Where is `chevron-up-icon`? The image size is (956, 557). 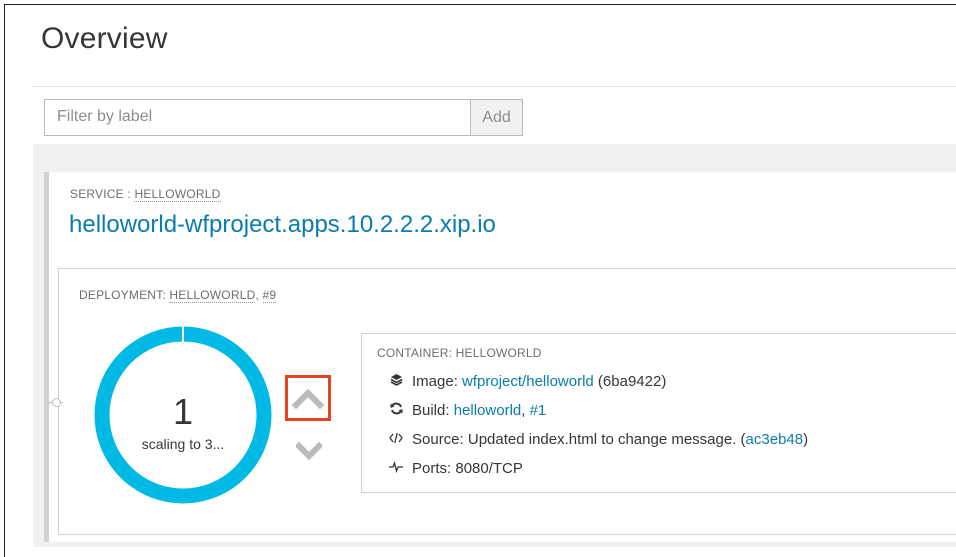
chevron-up-icon is located at coordinates (308, 399).